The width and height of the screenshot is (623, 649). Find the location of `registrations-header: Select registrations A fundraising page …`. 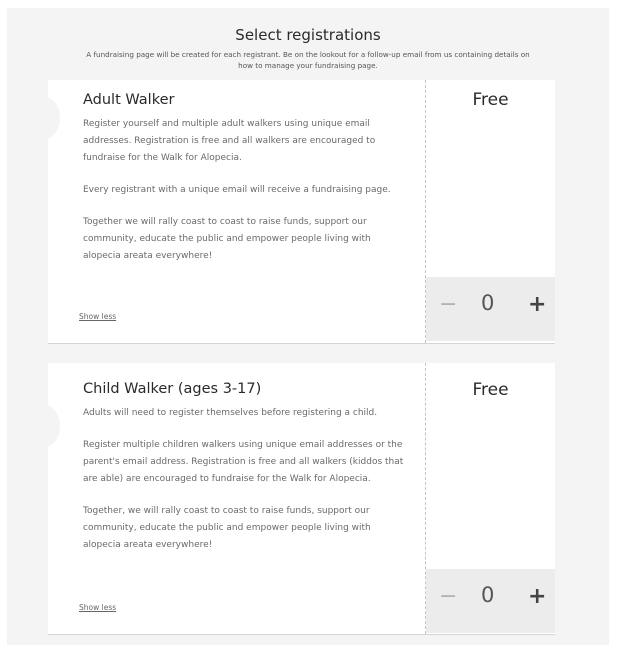

registrations-header: Select registrations A fundraising page … is located at coordinates (308, 48).